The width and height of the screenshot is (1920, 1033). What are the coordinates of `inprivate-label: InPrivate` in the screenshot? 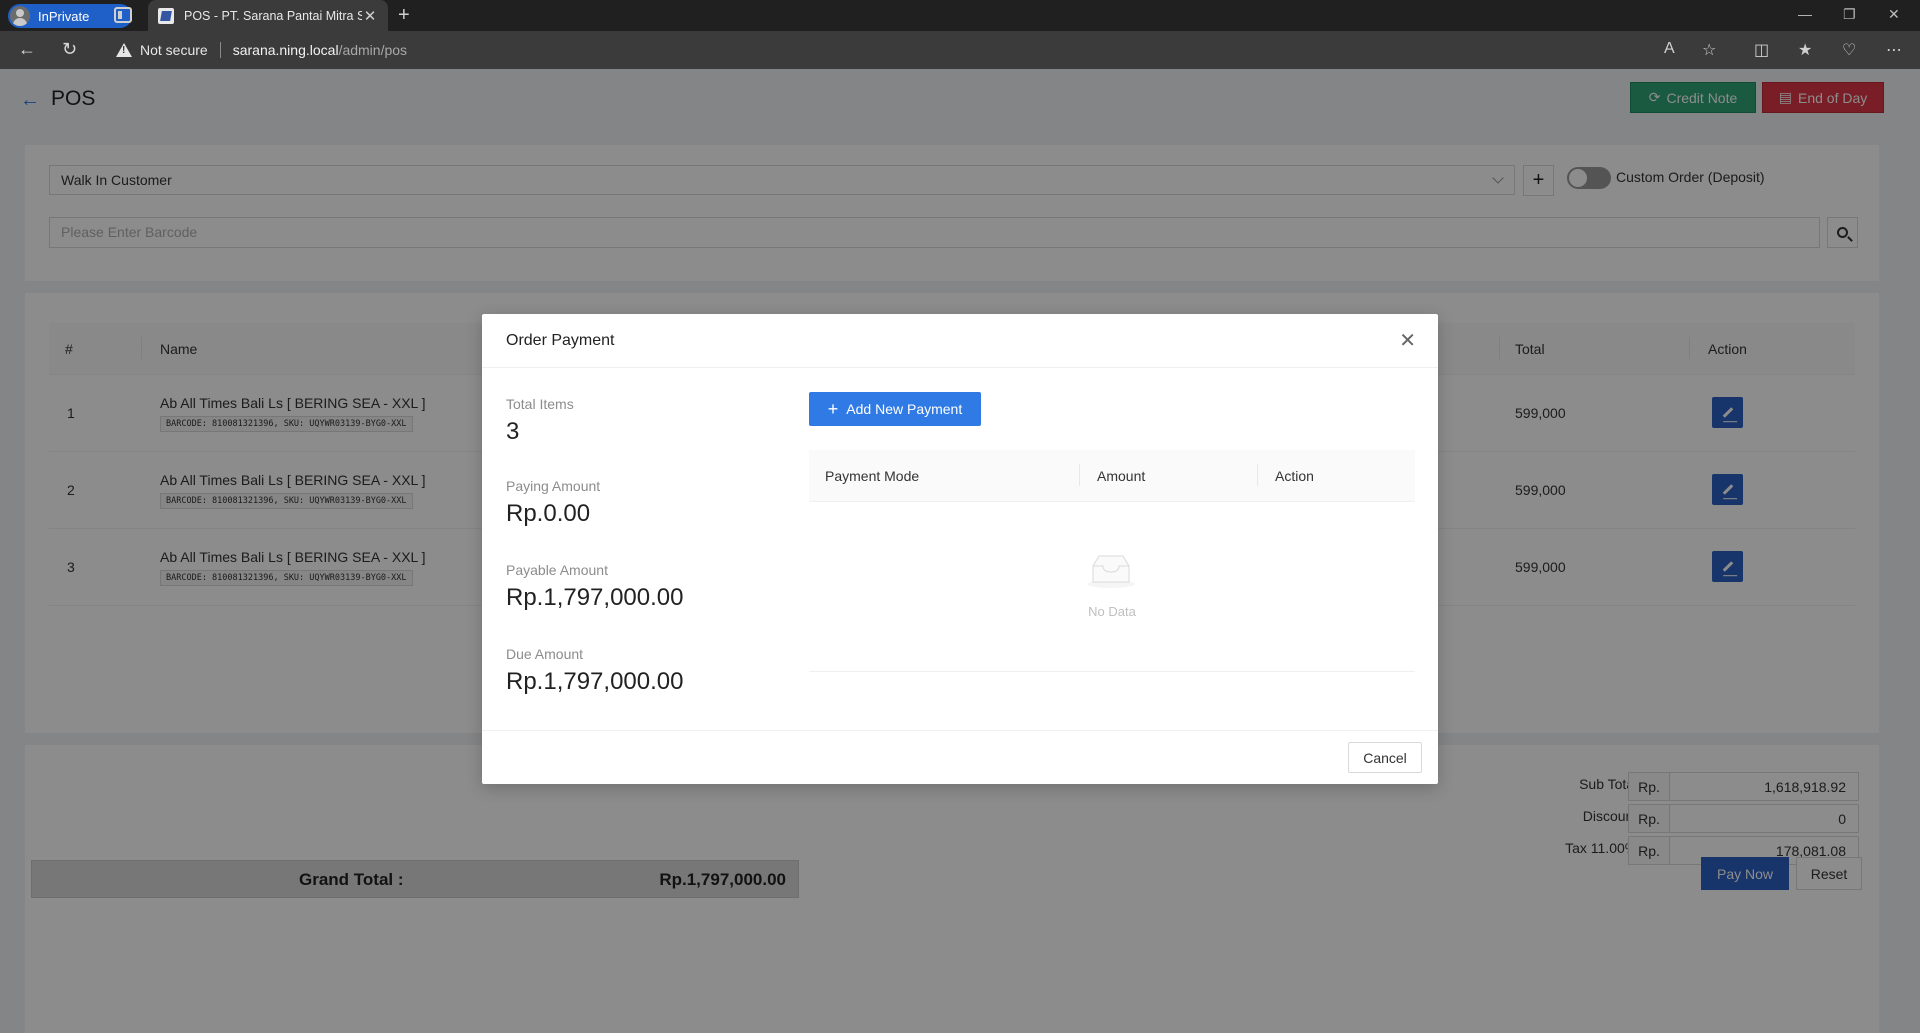 It's located at (64, 16).